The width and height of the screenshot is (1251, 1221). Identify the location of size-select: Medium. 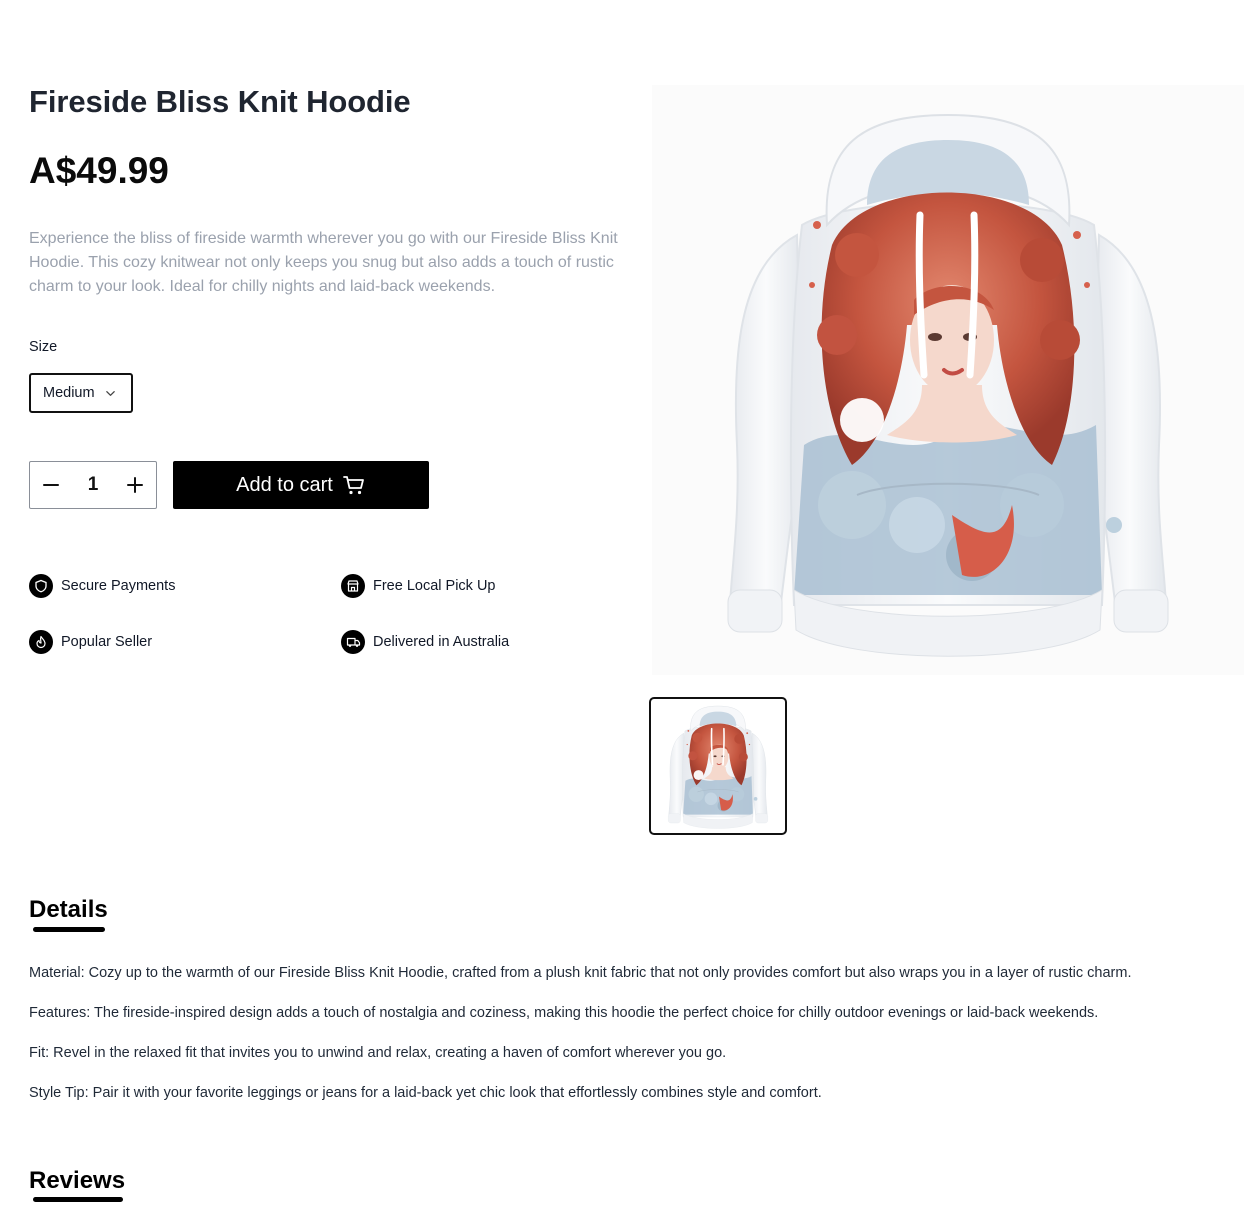
(81, 393).